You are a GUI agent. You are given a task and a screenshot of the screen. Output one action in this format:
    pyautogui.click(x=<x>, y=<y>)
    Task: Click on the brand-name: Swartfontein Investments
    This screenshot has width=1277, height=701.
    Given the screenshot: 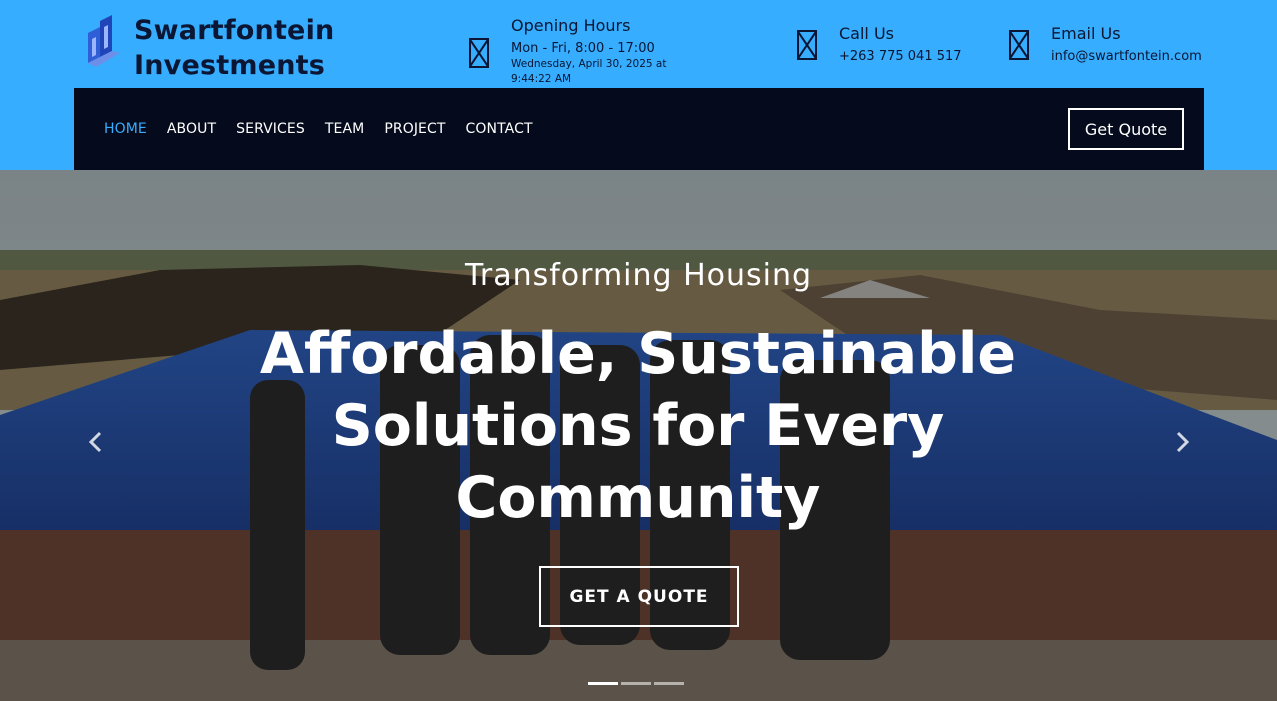 What is the action you would take?
    pyautogui.click(x=234, y=48)
    